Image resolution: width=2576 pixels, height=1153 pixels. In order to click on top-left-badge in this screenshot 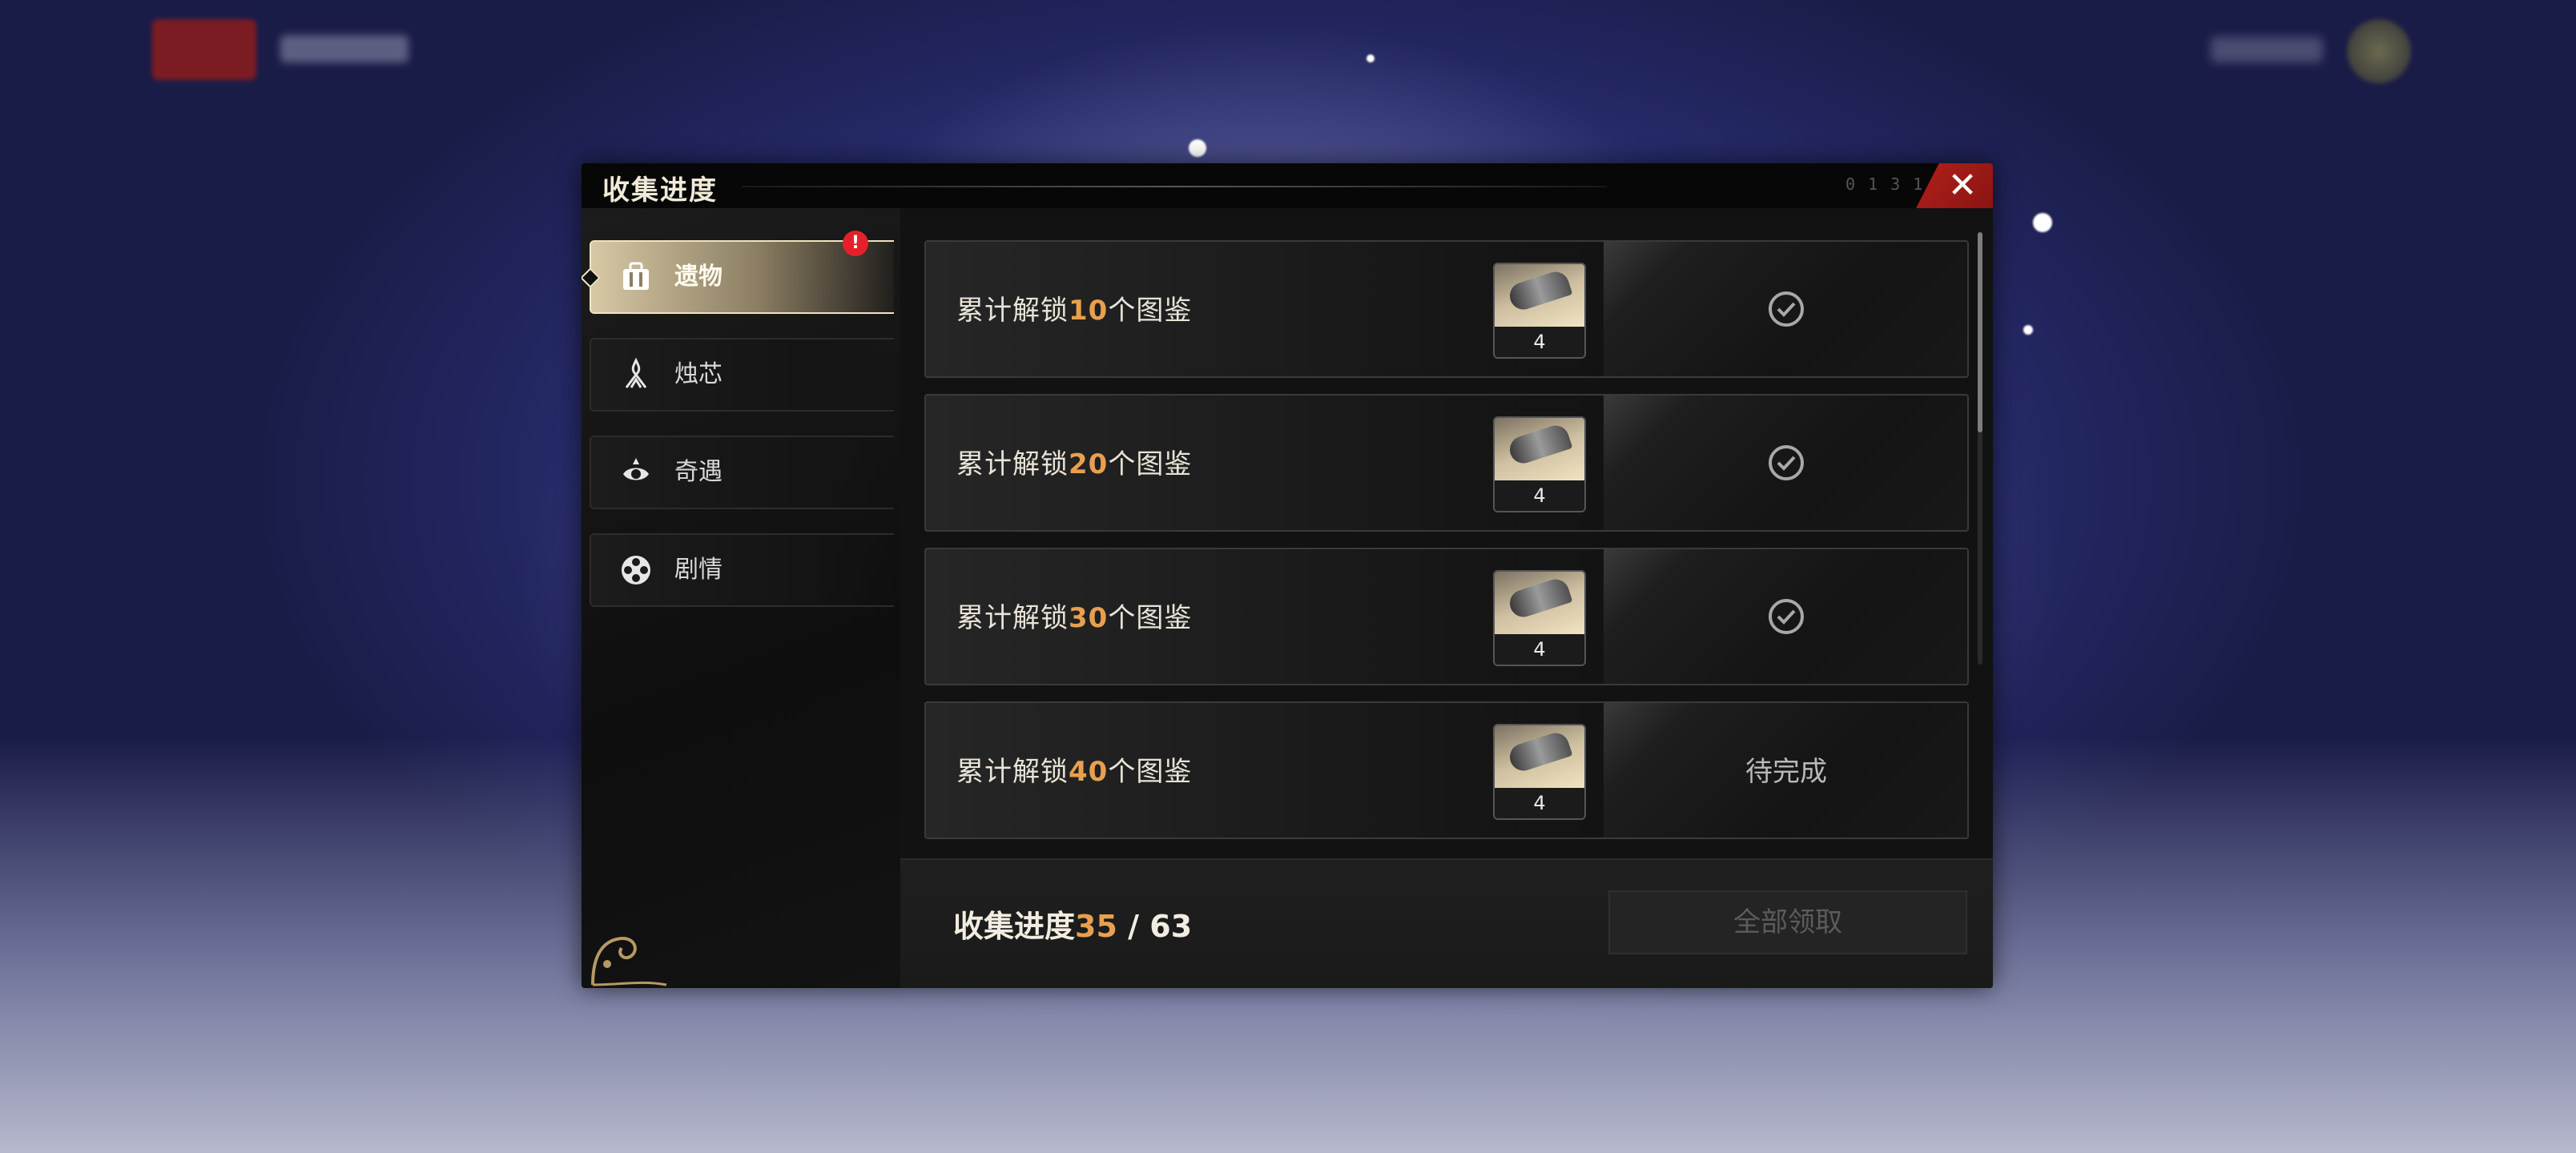, I will do `click(204, 49)`.